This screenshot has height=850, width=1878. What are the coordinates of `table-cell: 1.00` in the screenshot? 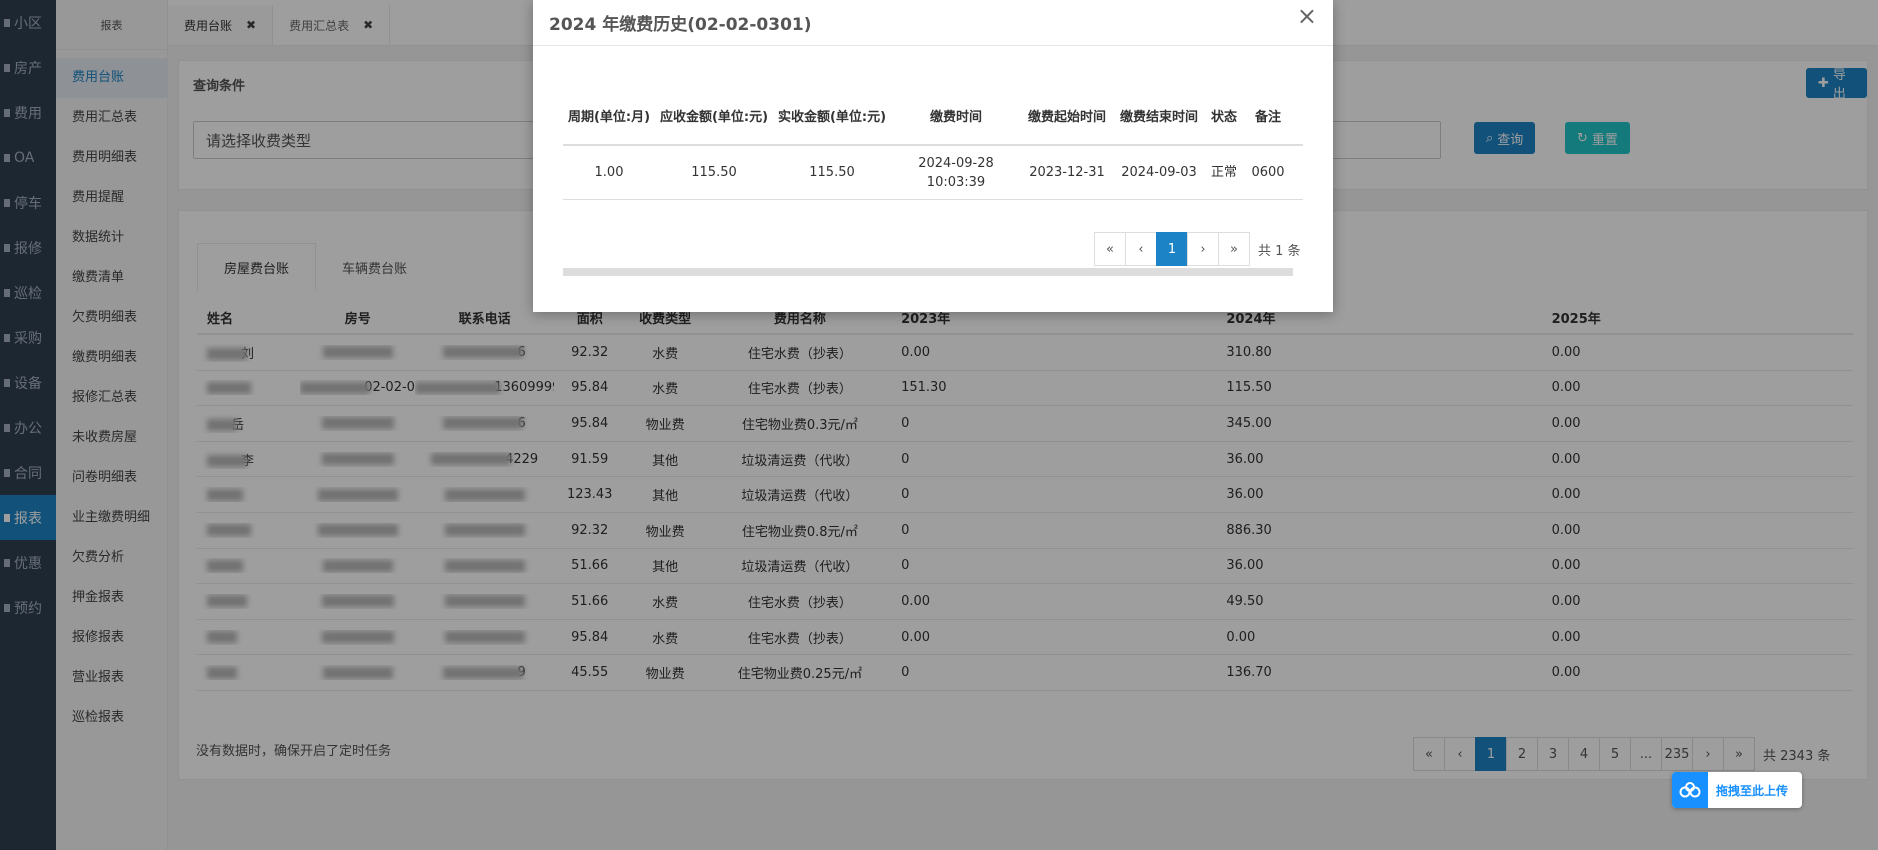 It's located at (609, 172).